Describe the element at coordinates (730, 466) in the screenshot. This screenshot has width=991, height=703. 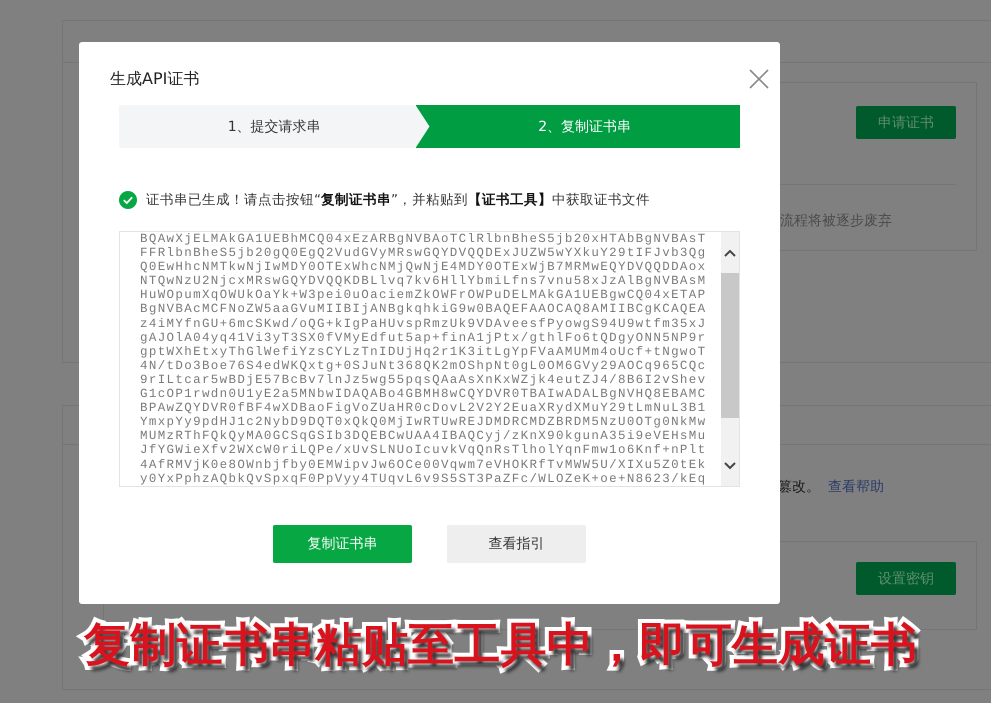
I see `scroll-down-icon` at that location.